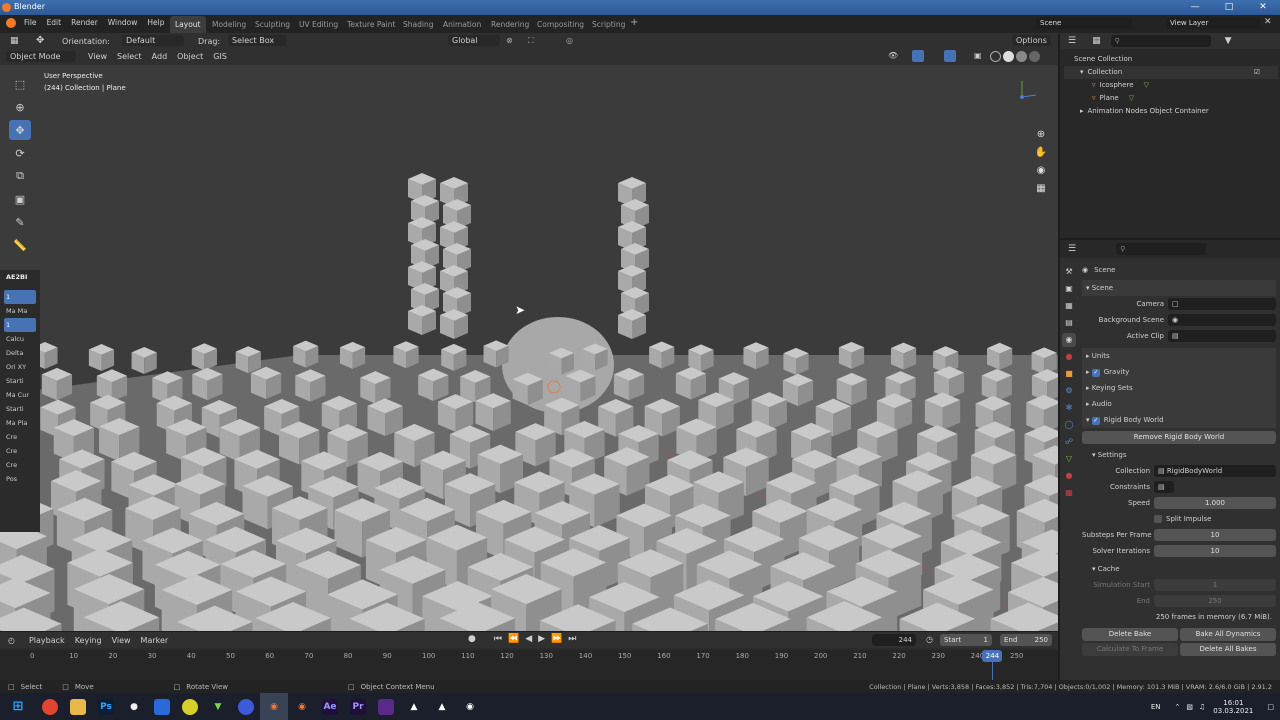 Image resolution: width=1280 pixels, height=720 pixels. What do you see at coordinates (560, 24) in the screenshot?
I see `workspace-tab-compositing: Compositing` at bounding box center [560, 24].